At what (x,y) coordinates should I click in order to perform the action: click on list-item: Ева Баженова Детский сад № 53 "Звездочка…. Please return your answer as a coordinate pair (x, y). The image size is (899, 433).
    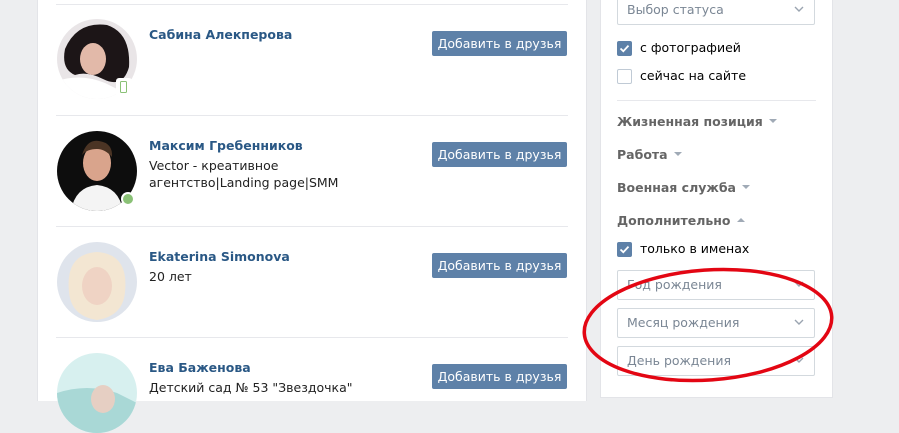
    Looking at the image, I should click on (312, 385).